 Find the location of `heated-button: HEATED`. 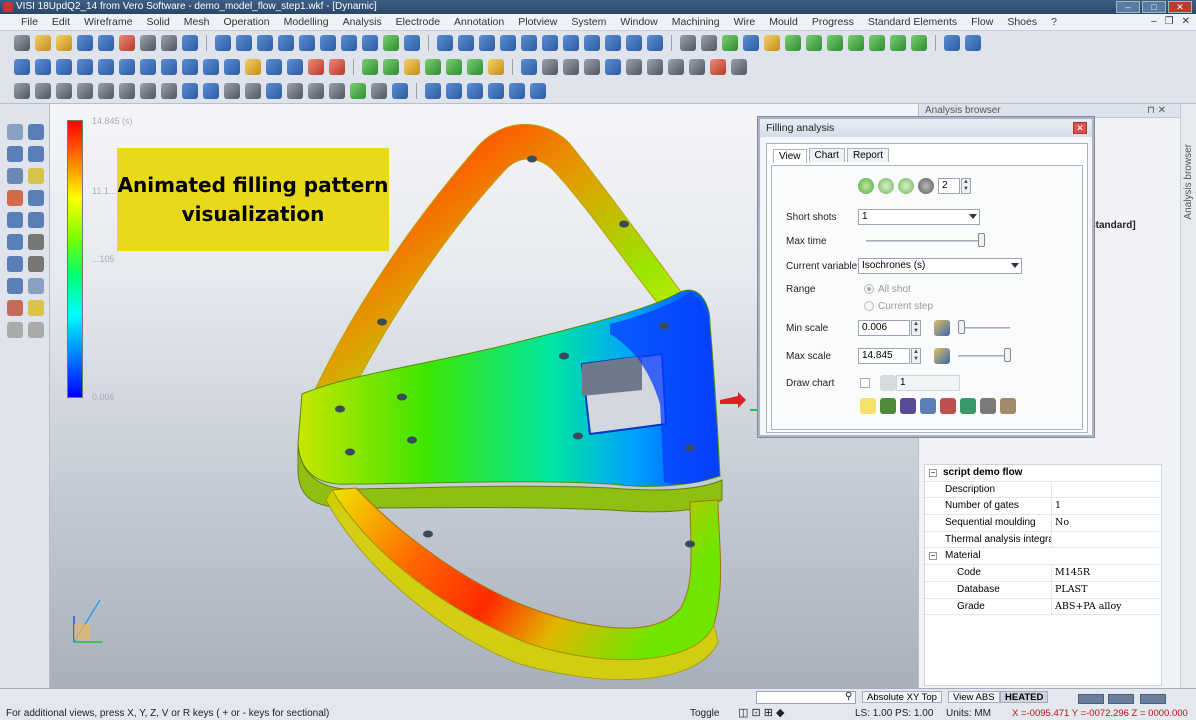

heated-button: HEATED is located at coordinates (1024, 697).